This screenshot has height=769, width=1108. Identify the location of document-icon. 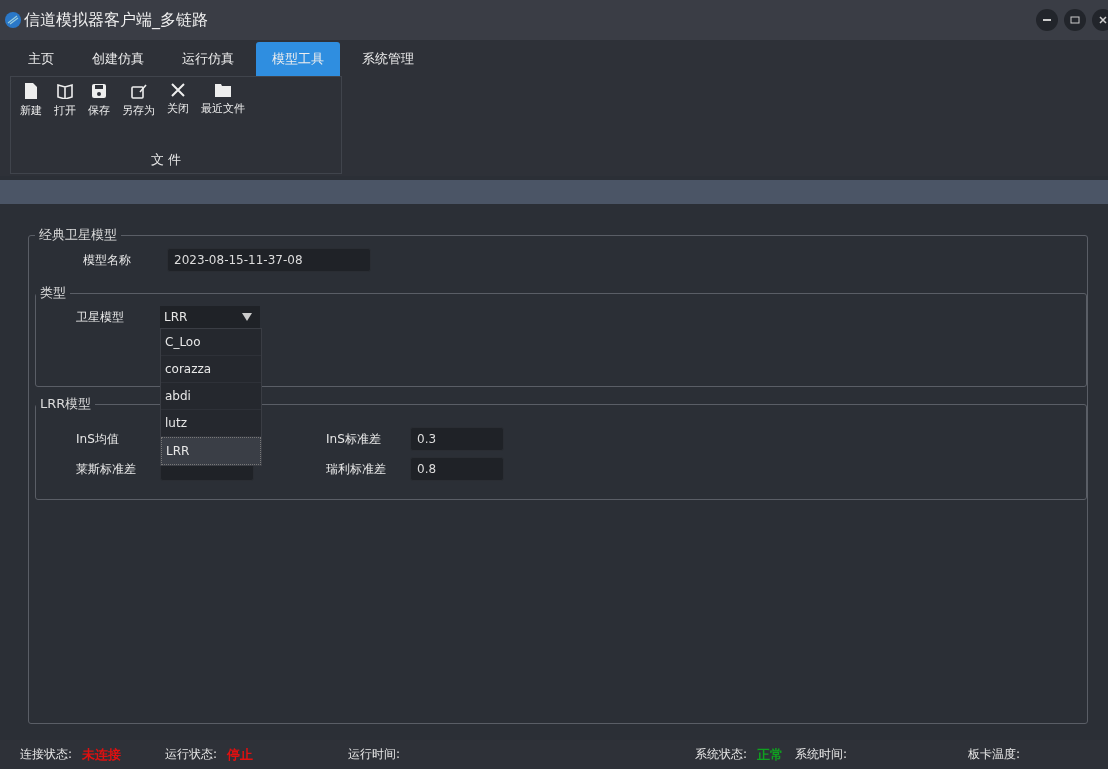
(31, 91).